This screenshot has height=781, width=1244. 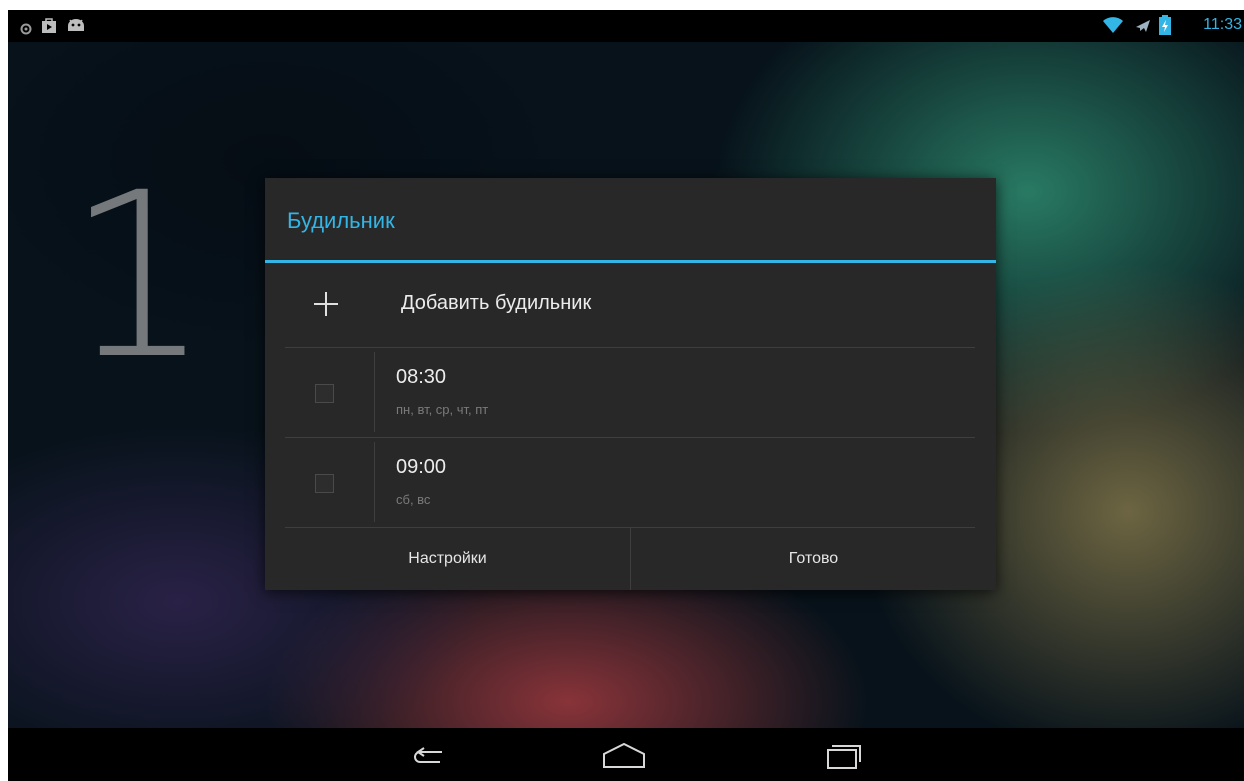 I want to click on navigation-bar, so click(x=626, y=754).